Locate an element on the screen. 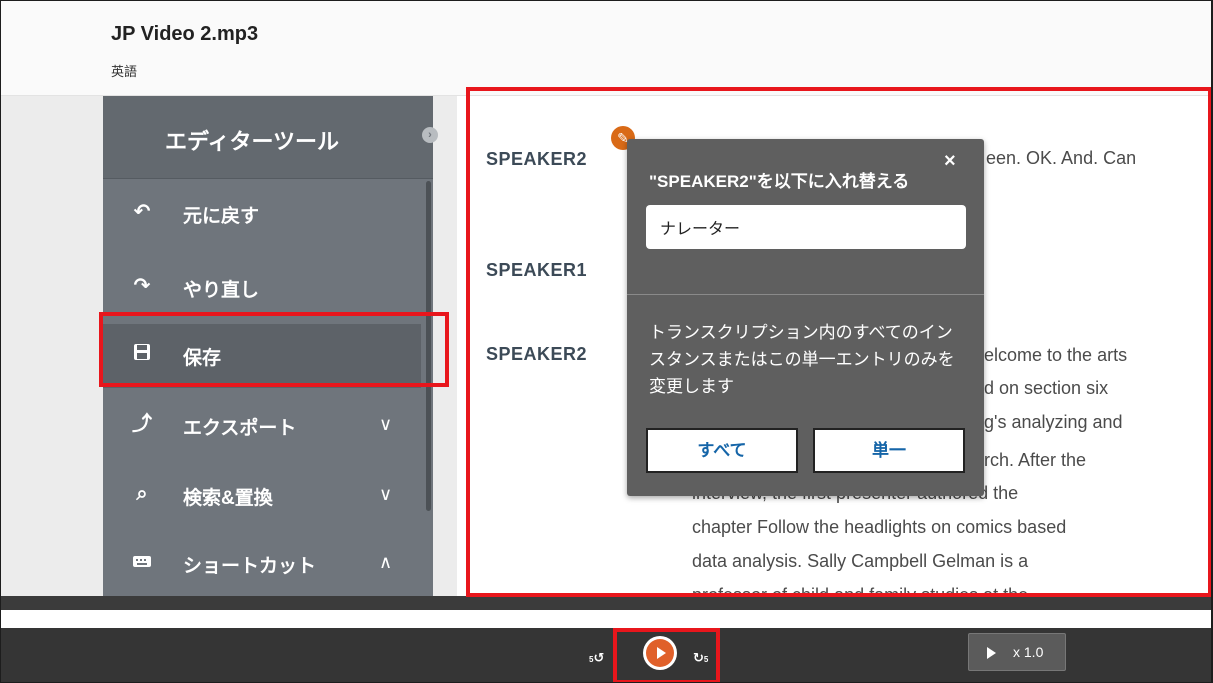 This screenshot has height=683, width=1213. replace-all-button: すべて is located at coordinates (722, 450).